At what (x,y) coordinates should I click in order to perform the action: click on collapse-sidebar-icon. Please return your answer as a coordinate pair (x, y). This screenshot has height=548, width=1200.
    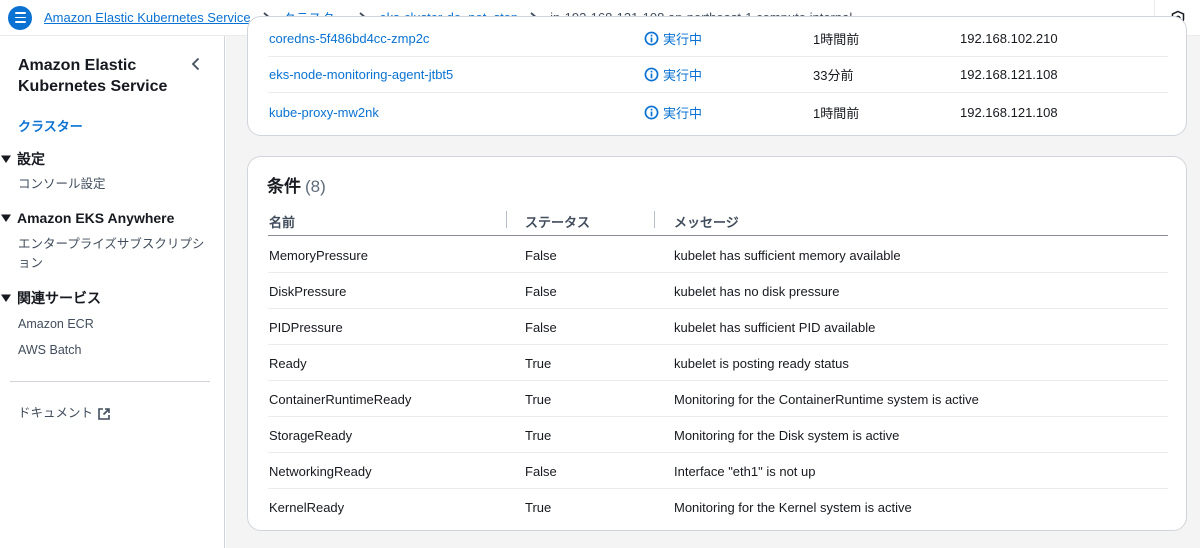
    Looking at the image, I should click on (196, 64).